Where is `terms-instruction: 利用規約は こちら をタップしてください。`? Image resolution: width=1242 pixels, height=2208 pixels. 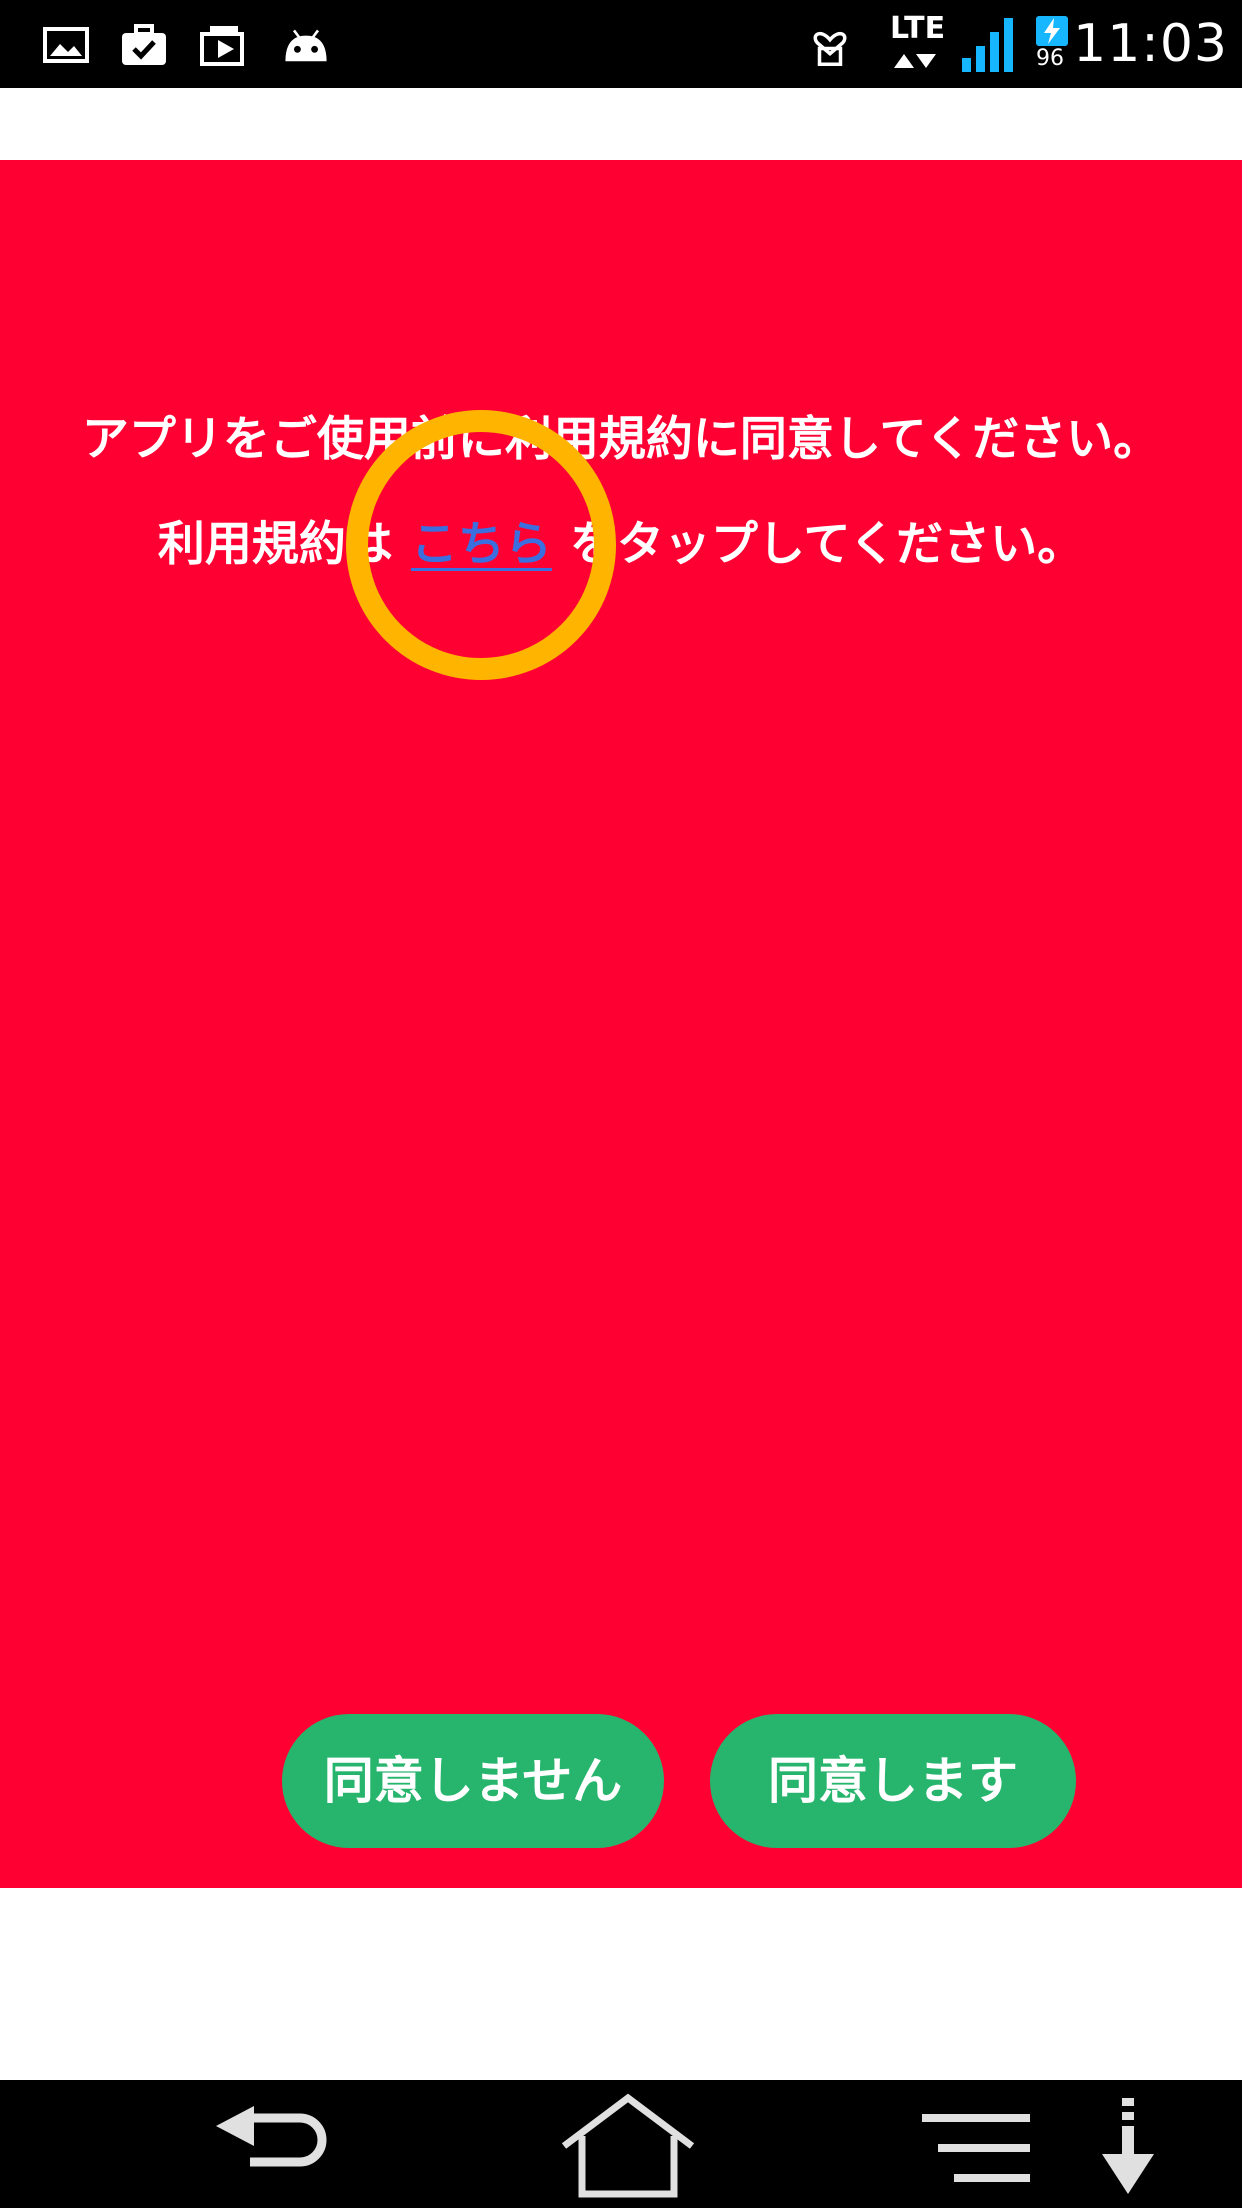 terms-instruction: 利用規約は こちら をタップしてください。 is located at coordinates (621, 545).